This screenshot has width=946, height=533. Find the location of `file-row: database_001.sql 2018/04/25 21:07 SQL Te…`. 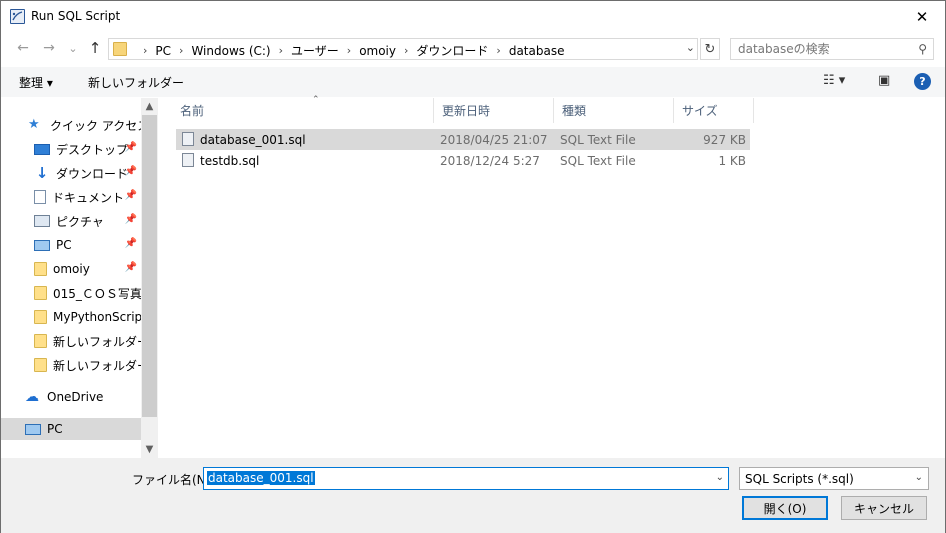

file-row: database_001.sql 2018/04/25 21:07 SQL Te… is located at coordinates (463, 139).